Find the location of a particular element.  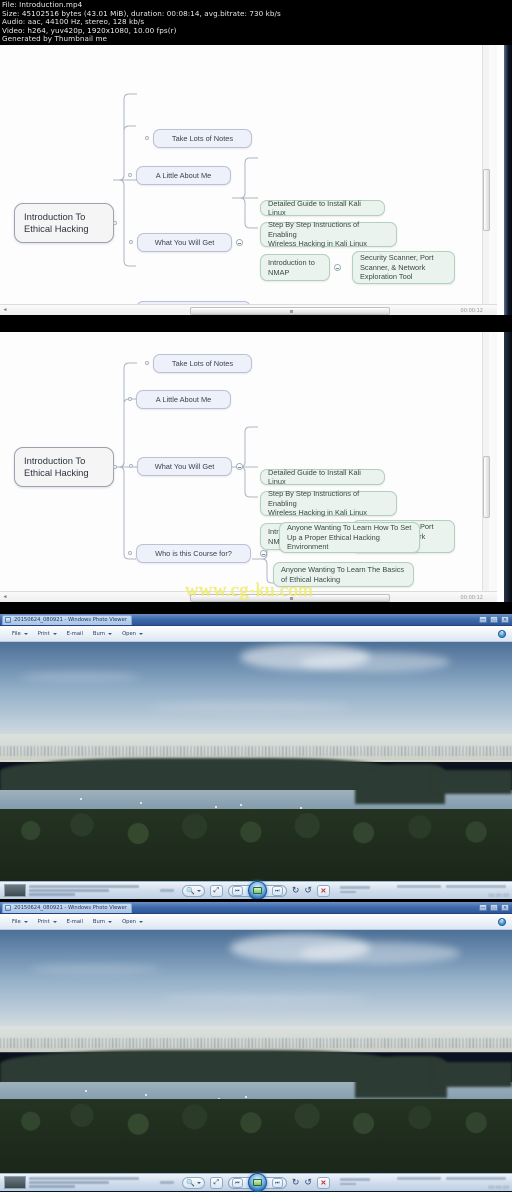

zoom-button-1: 🔍 is located at coordinates (193, 890).